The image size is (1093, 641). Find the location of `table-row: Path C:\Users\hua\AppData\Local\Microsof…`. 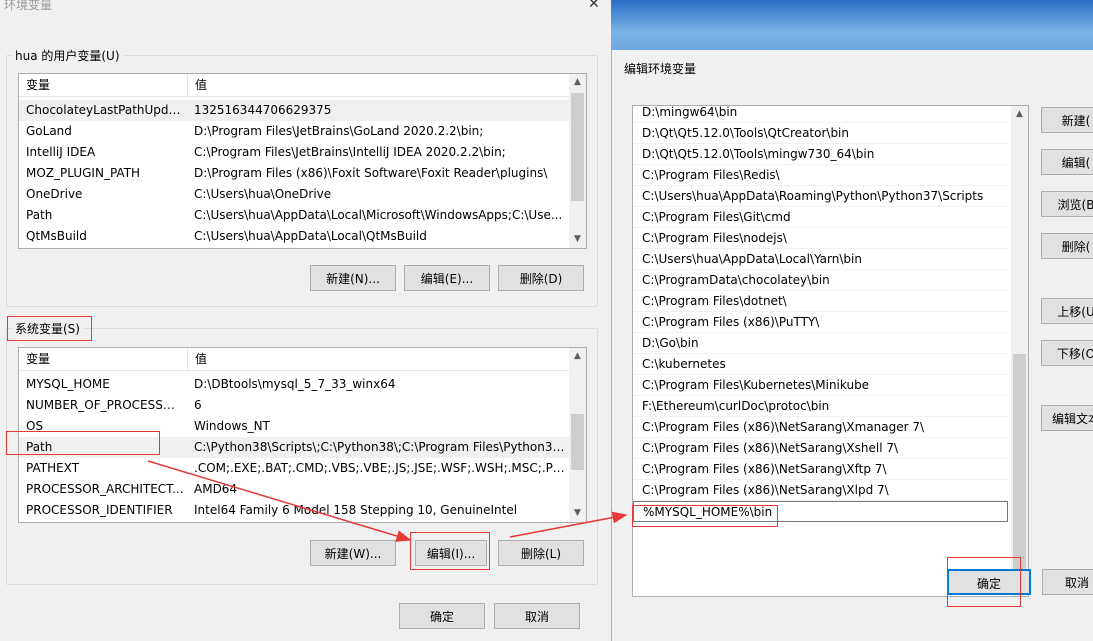

table-row: Path C:\Users\hua\AppData\Local\Microsof… is located at coordinates (294, 215).